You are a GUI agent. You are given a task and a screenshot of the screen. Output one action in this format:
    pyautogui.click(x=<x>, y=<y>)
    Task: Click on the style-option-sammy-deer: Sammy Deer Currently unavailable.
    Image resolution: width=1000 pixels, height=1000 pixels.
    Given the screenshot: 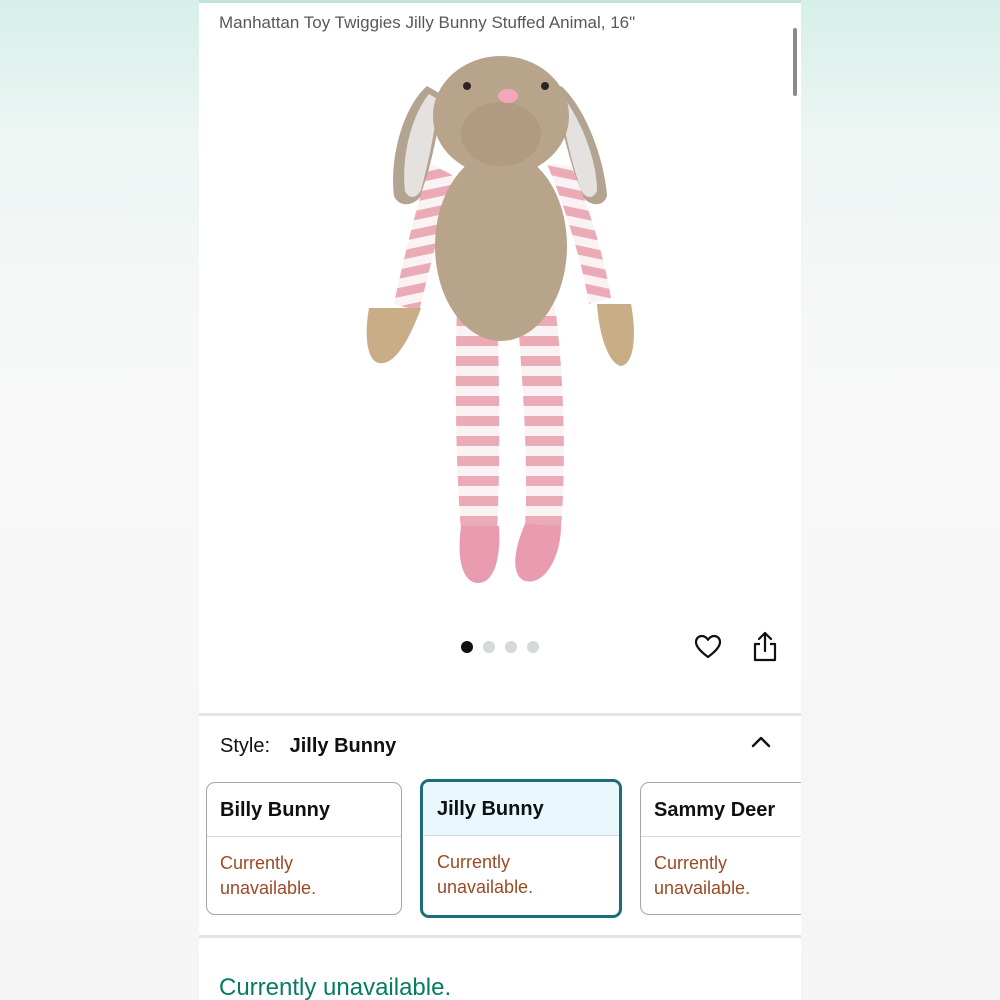 What is the action you would take?
    pyautogui.click(x=720, y=848)
    